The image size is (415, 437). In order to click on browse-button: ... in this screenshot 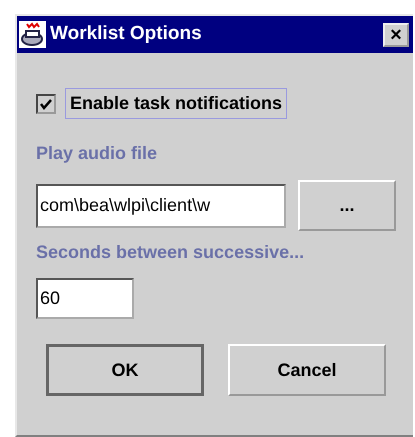, I will do `click(347, 205)`.